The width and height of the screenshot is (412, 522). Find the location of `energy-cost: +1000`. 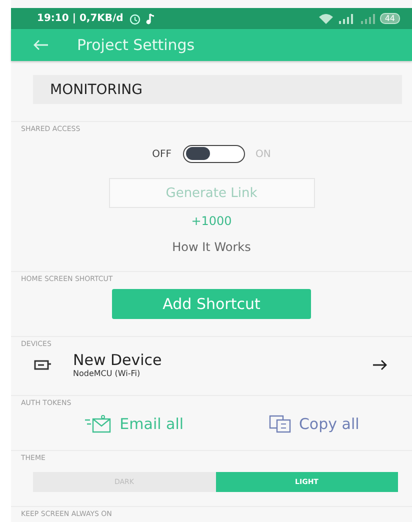

energy-cost: +1000 is located at coordinates (211, 221).